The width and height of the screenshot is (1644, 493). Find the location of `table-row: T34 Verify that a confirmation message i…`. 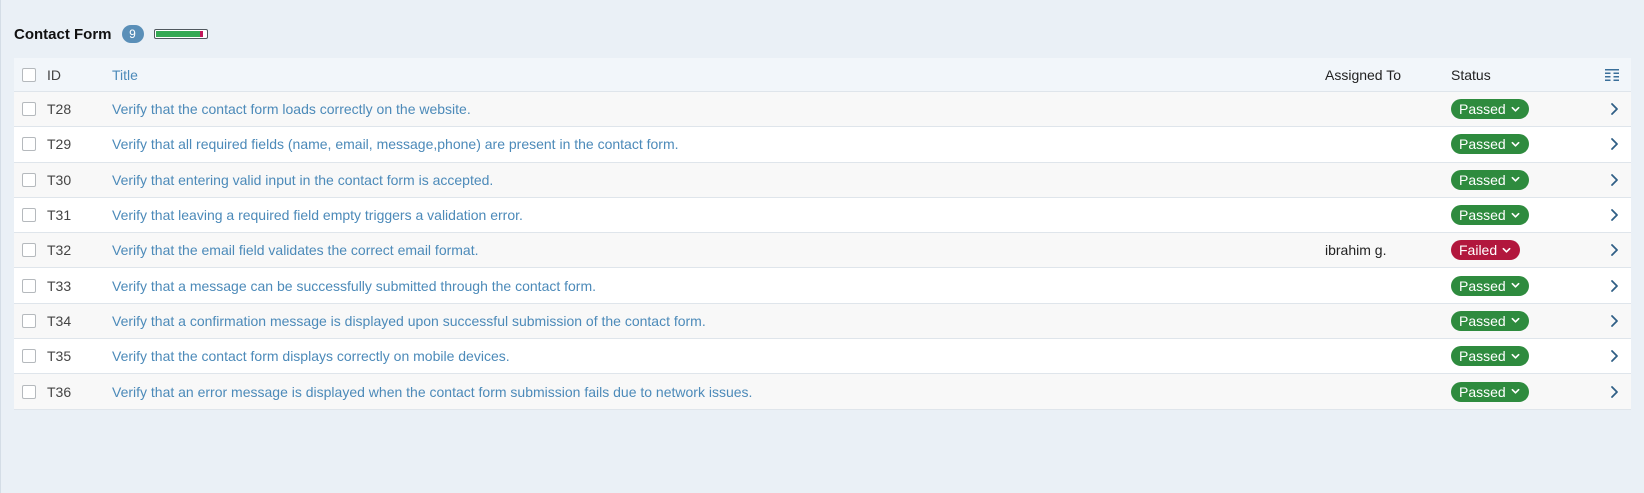

table-row: T34 Verify that a confirmation message i… is located at coordinates (822, 321).